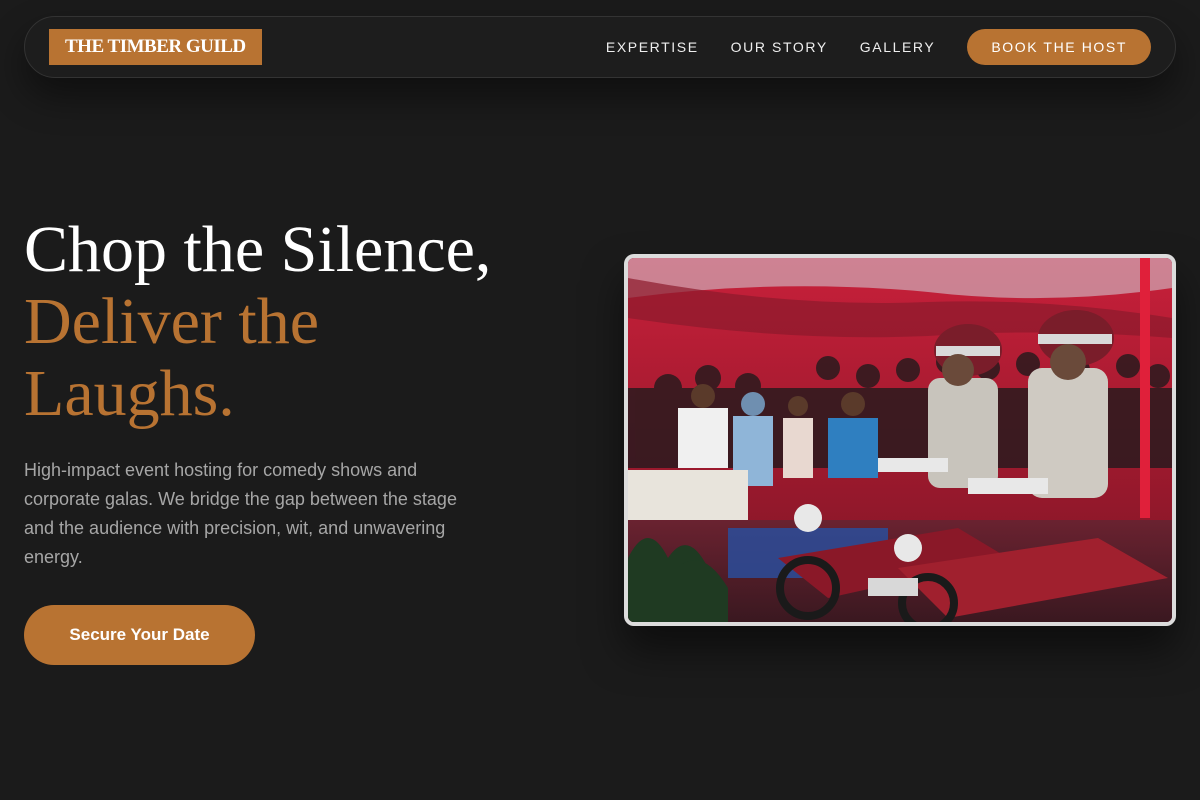 The height and width of the screenshot is (800, 1200). What do you see at coordinates (258, 249) in the screenshot?
I see `hero-title-line-1: Chop the Silence,` at bounding box center [258, 249].